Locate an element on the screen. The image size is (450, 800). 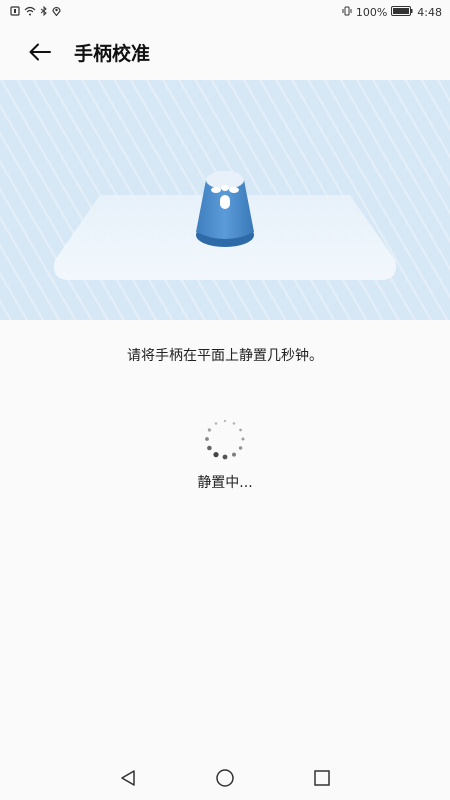
circle-home-icon is located at coordinates (225, 778).